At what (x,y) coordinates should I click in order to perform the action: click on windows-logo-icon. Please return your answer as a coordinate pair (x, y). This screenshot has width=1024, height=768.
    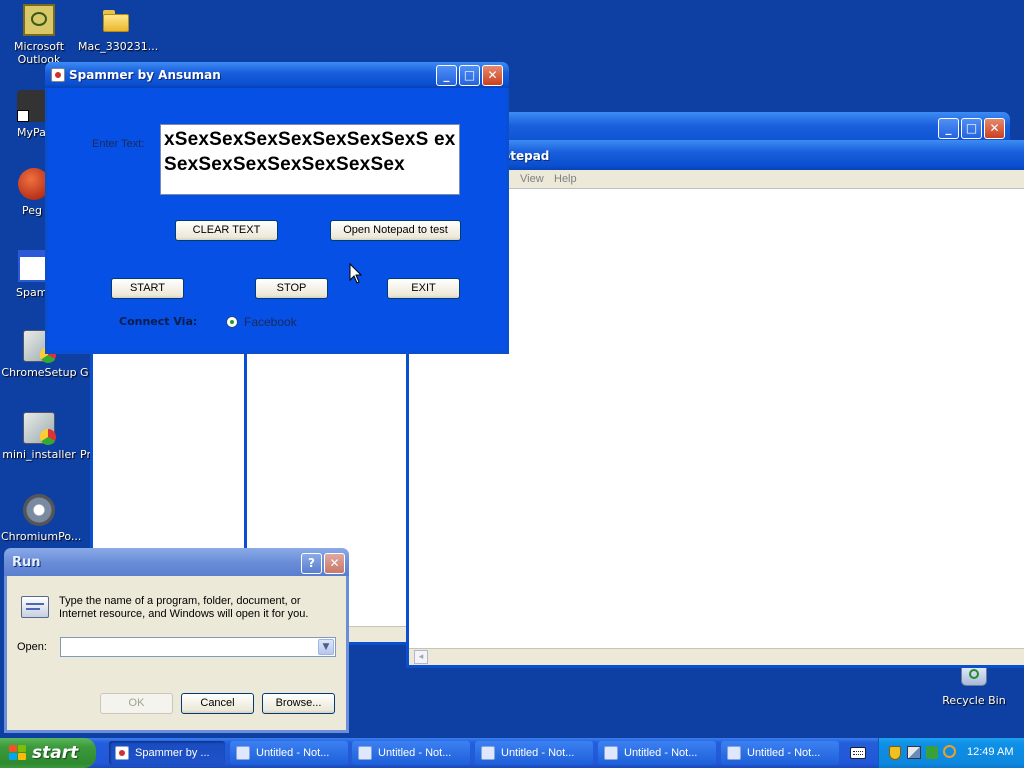
    Looking at the image, I should click on (17, 753).